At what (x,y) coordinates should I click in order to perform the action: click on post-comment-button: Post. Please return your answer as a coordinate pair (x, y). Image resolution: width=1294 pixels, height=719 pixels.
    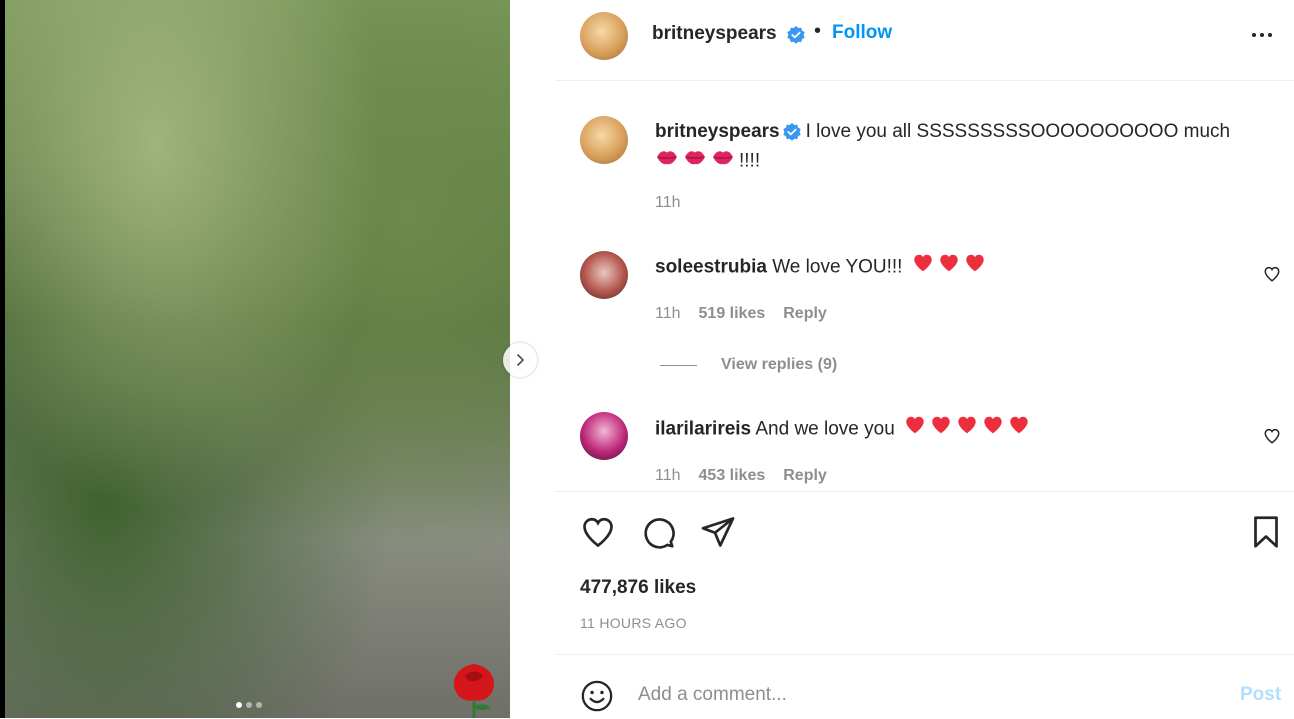
    Looking at the image, I should click on (1260, 695).